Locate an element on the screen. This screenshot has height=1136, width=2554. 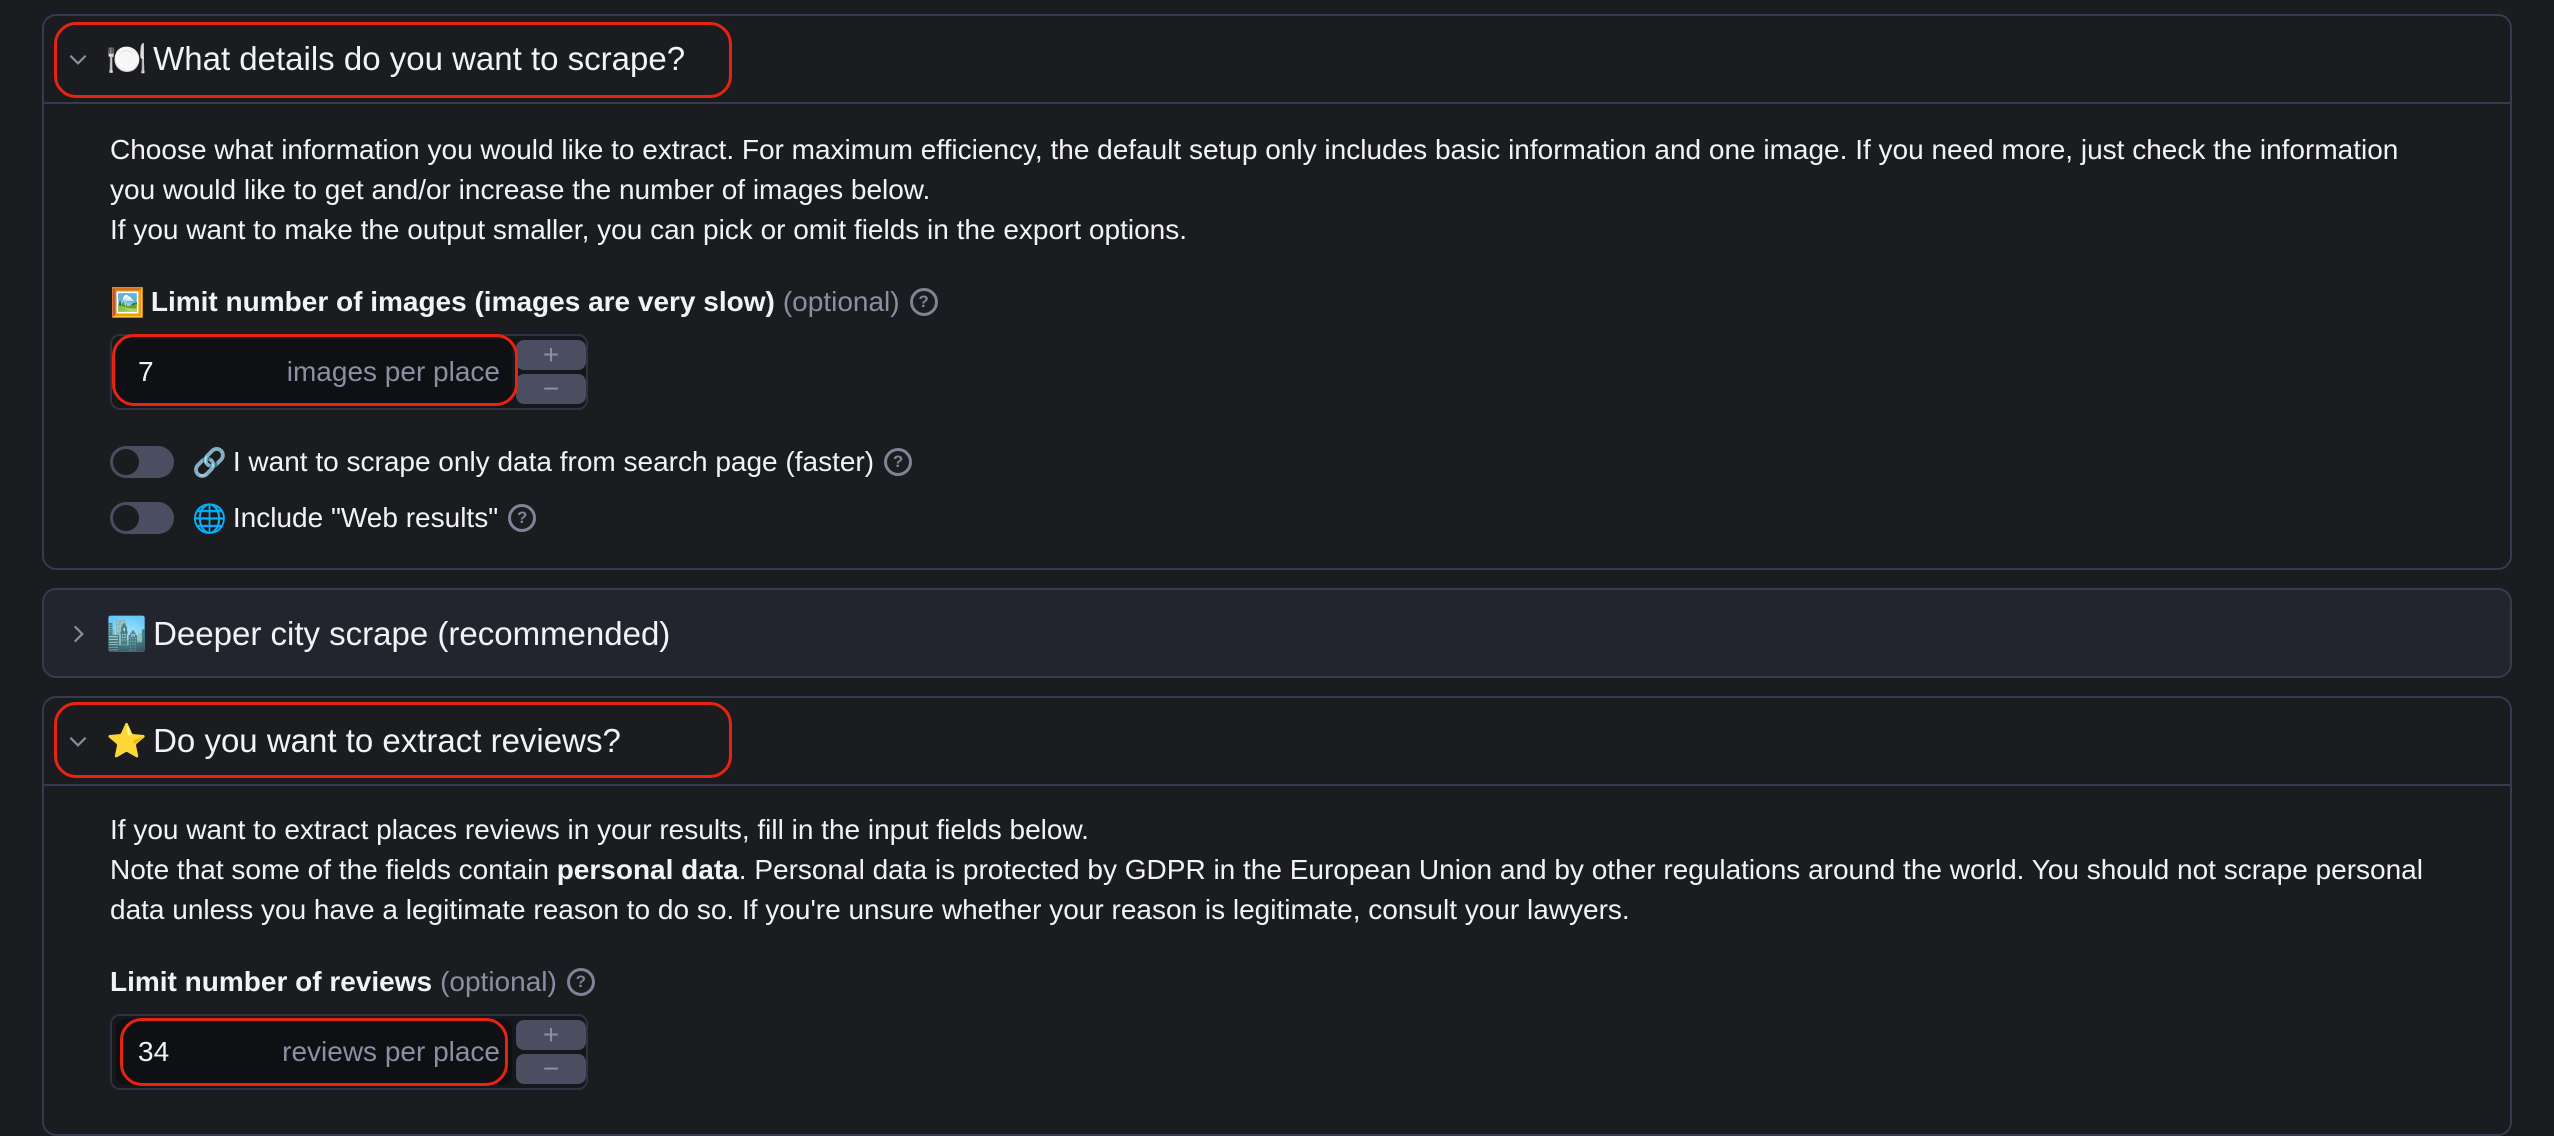
web-results-toggle-row: 🌐 Include "Web results" ? is located at coordinates (1277, 518).